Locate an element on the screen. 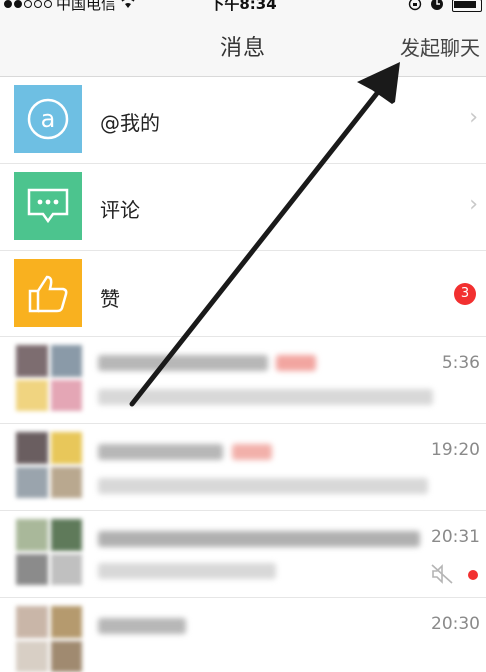 The image size is (486, 672). status-bar: 中国电信 下午8:34 is located at coordinates (243, 7).